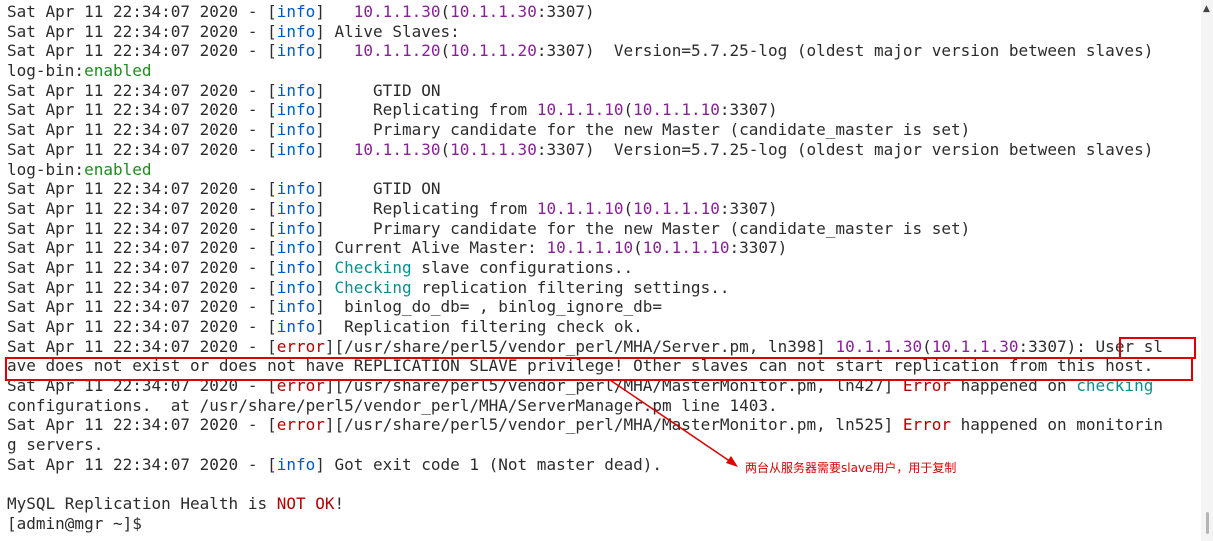 Image resolution: width=1213 pixels, height=541 pixels. Describe the element at coordinates (522, 267) in the screenshot. I see `terminal-text-segment: slave configurations..` at that location.